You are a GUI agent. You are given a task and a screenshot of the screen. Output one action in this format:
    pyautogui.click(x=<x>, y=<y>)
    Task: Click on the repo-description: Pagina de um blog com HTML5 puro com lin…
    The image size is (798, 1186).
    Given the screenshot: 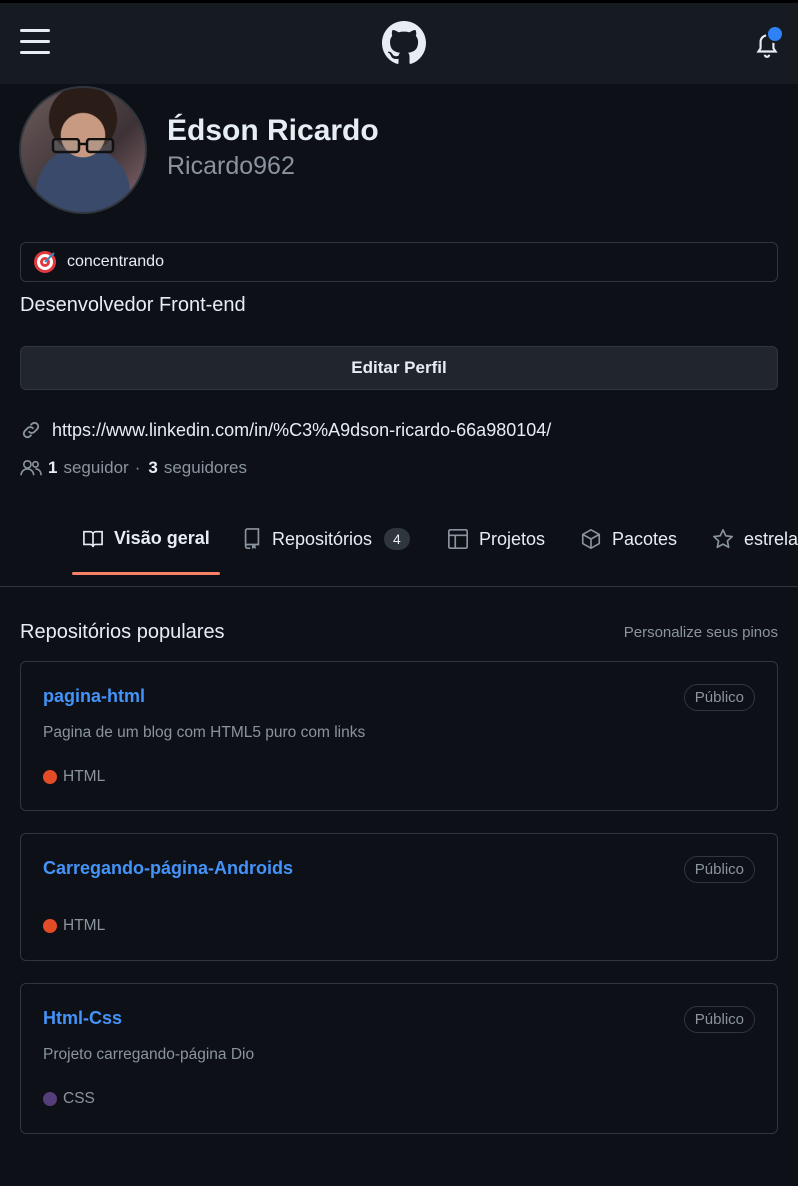 What is the action you would take?
    pyautogui.click(x=204, y=732)
    